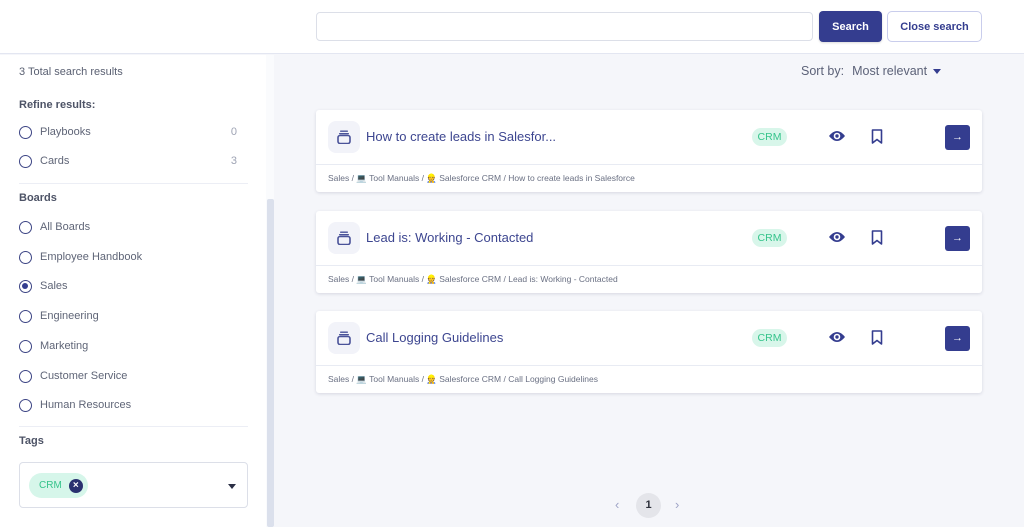  I want to click on caret-down-icon, so click(937, 71).